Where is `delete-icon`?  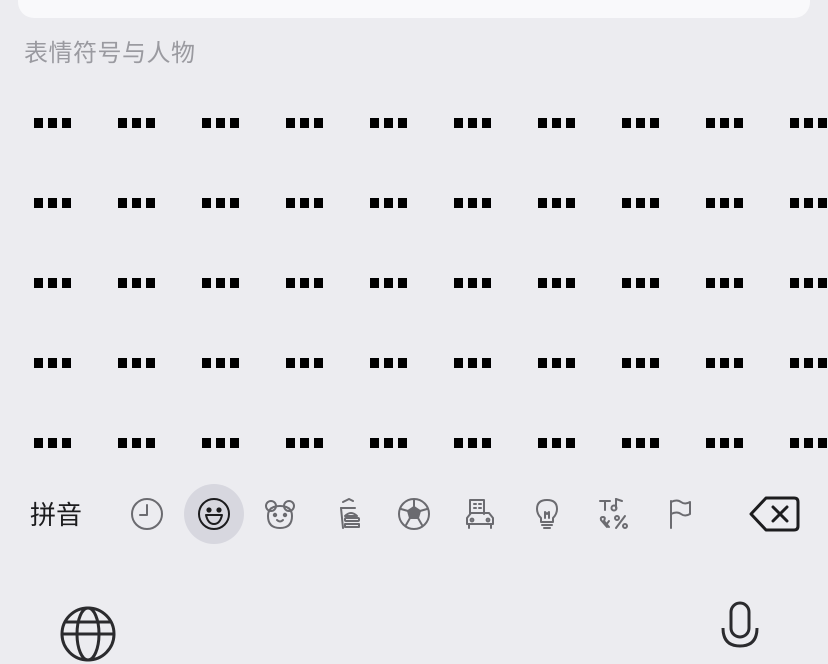 delete-icon is located at coordinates (774, 514).